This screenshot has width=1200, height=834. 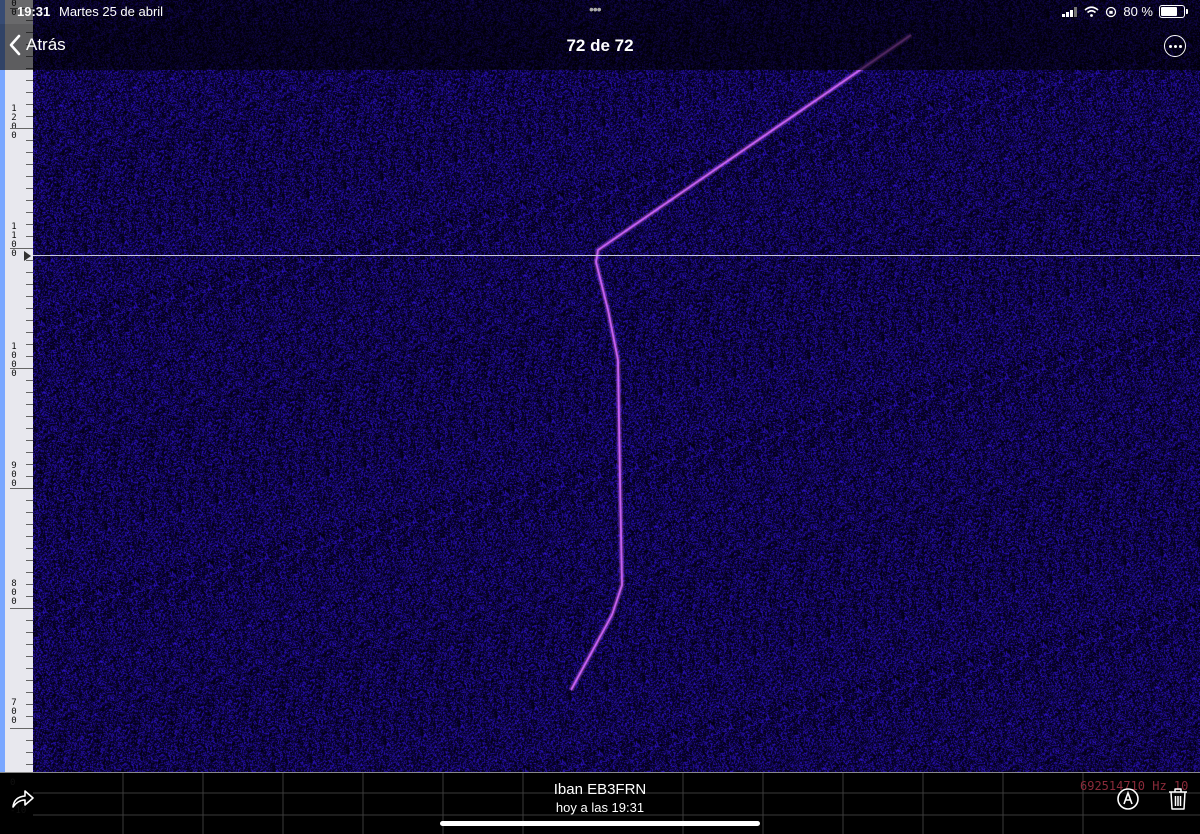 What do you see at coordinates (1178, 799) in the screenshot?
I see `trash-icon` at bounding box center [1178, 799].